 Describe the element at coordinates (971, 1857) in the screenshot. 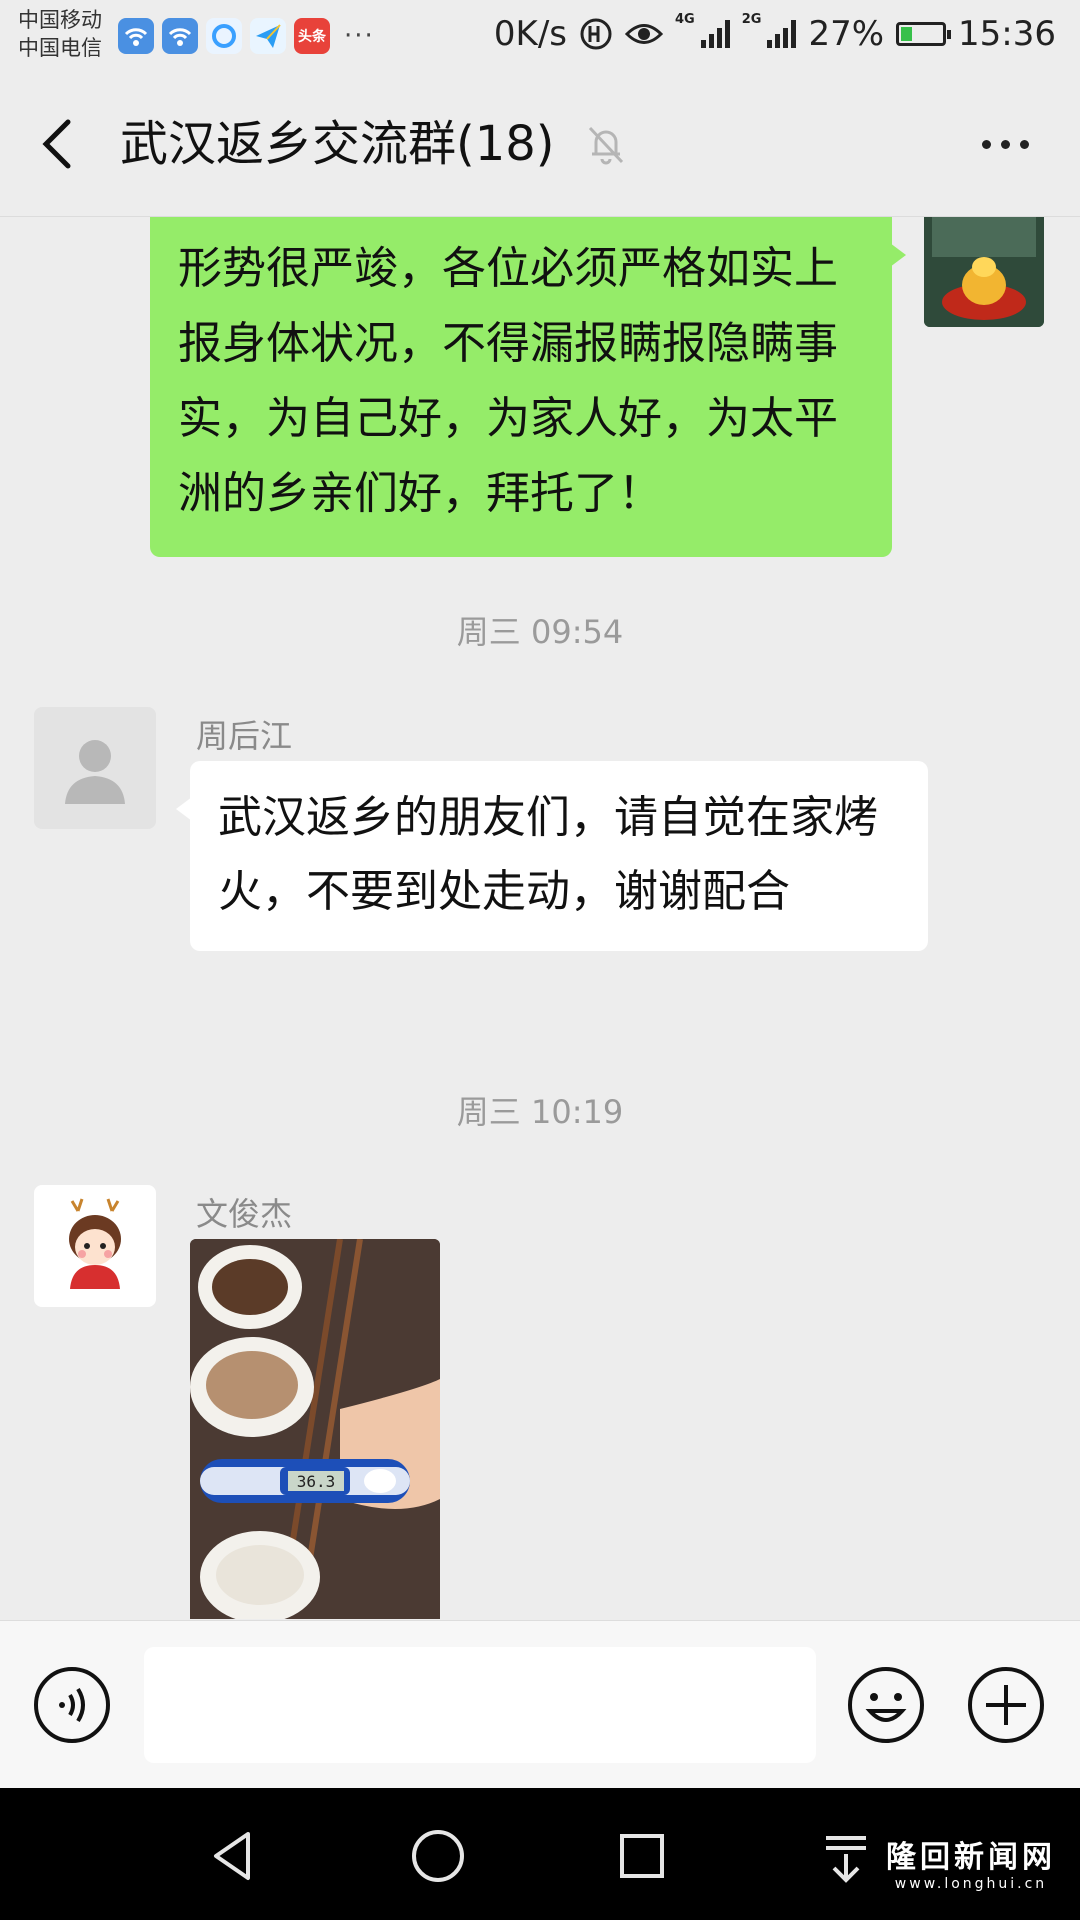

I see `watermark-main: 隆回新闻网` at that location.